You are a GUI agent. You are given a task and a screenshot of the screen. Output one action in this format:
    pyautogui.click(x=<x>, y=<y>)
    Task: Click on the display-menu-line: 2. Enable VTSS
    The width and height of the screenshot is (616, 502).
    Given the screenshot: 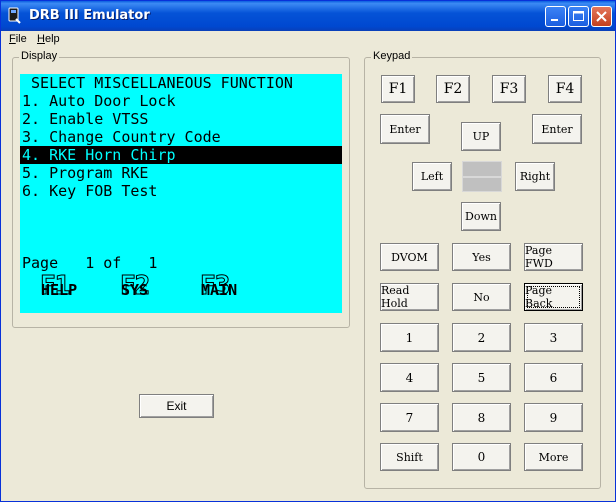 What is the action you would take?
    pyautogui.click(x=85, y=119)
    